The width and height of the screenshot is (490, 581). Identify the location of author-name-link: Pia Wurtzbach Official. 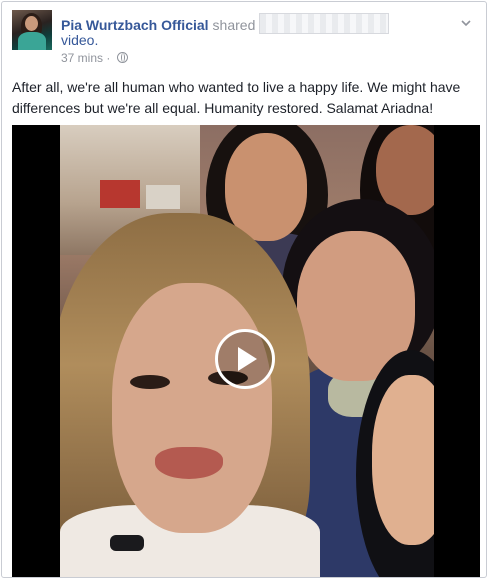
(135, 25).